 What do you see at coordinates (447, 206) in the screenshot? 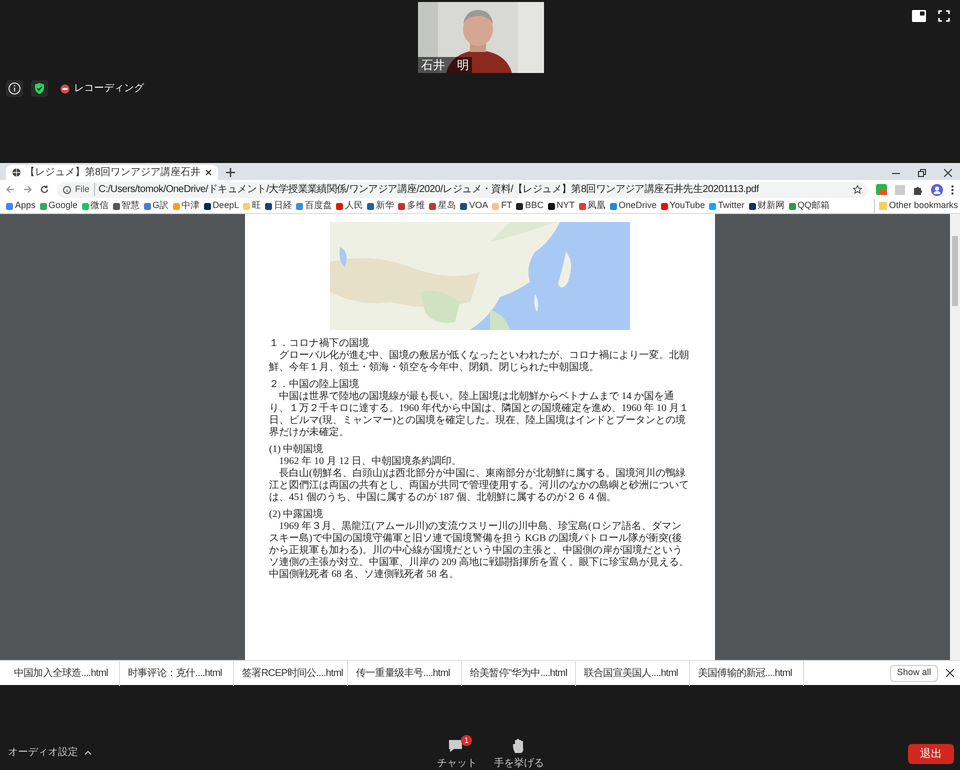
I see `bookmark-link: 星岛` at bounding box center [447, 206].